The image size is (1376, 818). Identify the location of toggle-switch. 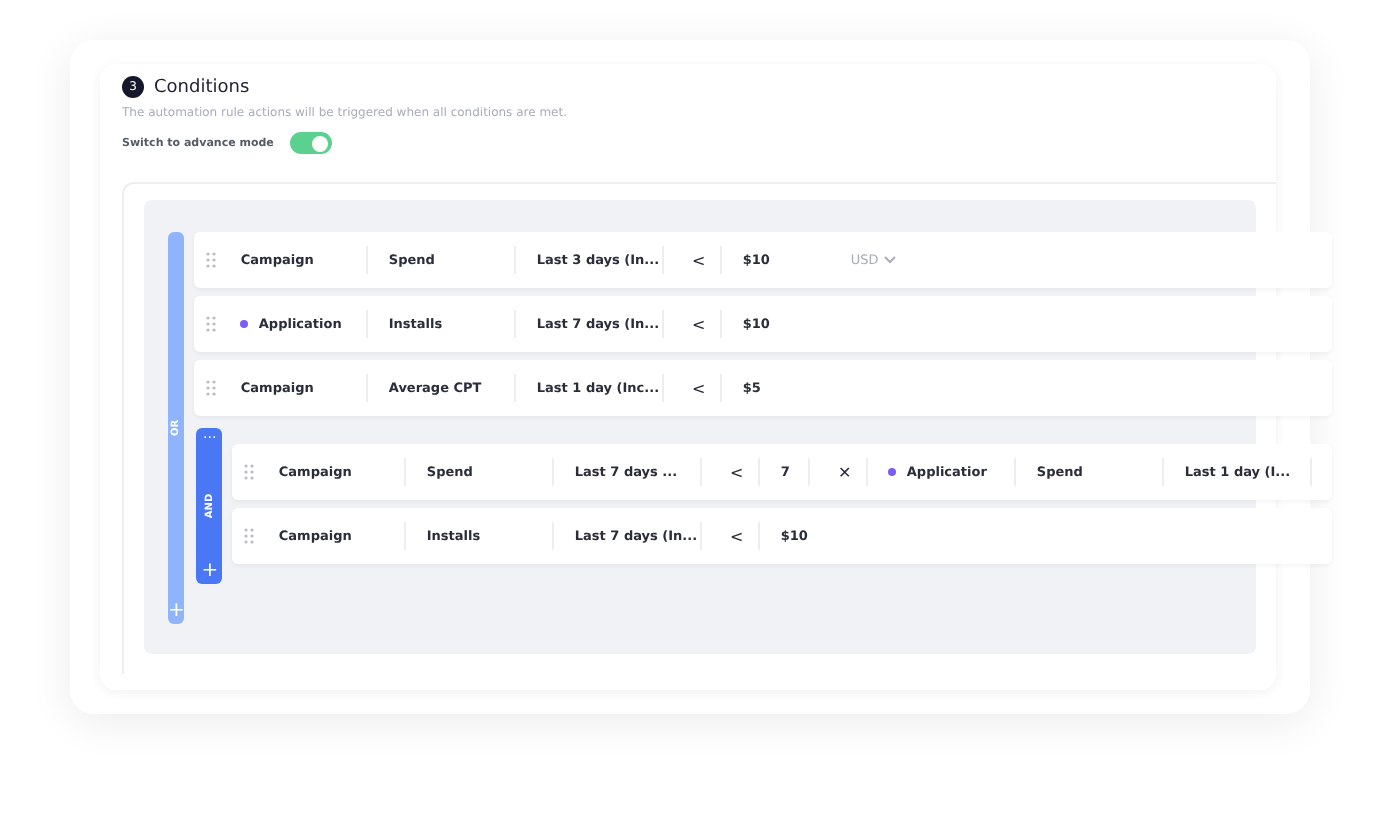
(310, 143).